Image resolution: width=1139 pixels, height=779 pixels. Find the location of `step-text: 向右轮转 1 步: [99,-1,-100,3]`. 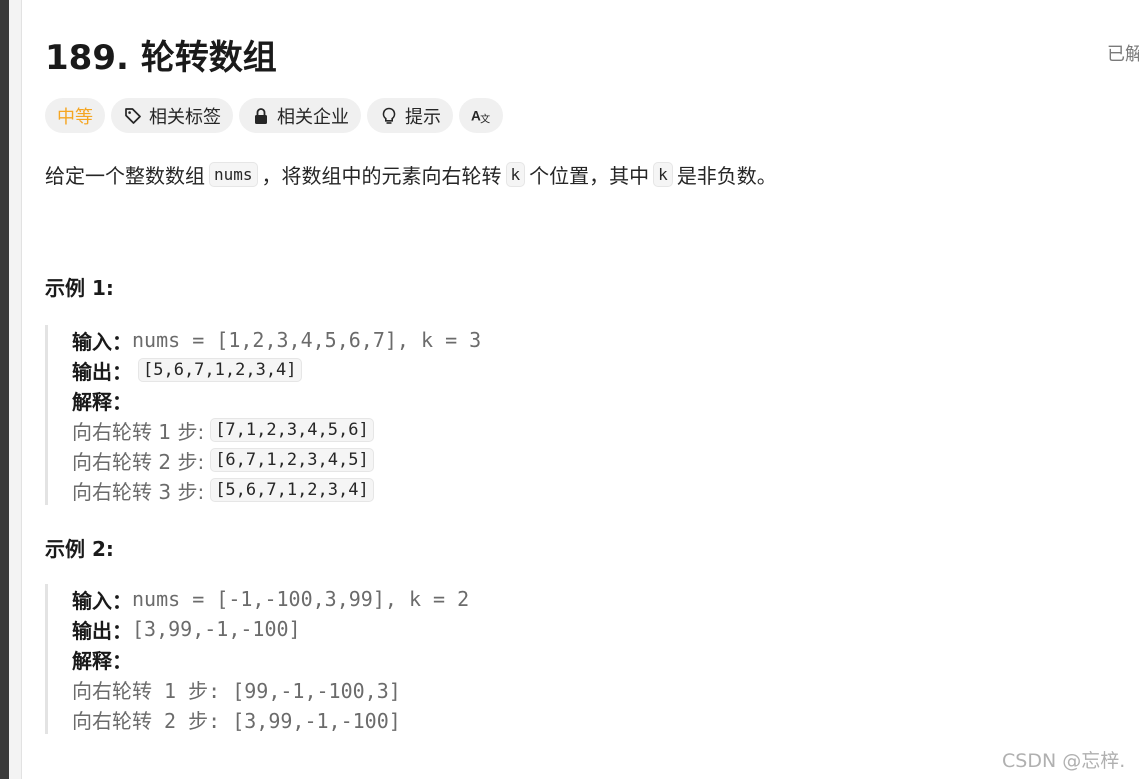

step-text: 向右轮转 1 步: [99,-1,-100,3] is located at coordinates (236, 690).